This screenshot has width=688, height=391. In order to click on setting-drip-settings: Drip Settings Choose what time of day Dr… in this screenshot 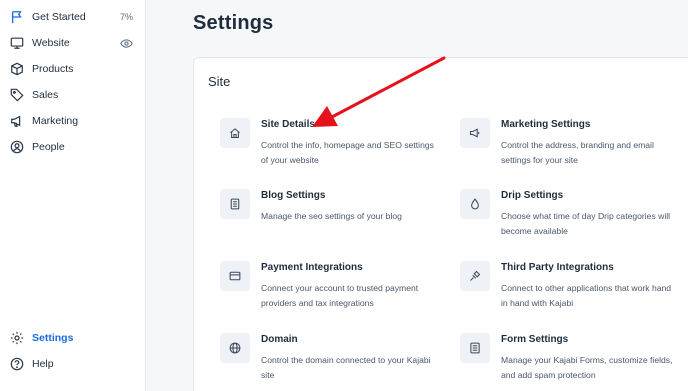, I will do `click(574, 219)`.